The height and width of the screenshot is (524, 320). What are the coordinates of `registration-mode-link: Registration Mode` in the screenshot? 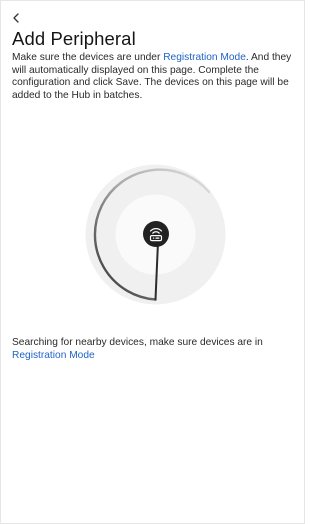 It's located at (204, 57).